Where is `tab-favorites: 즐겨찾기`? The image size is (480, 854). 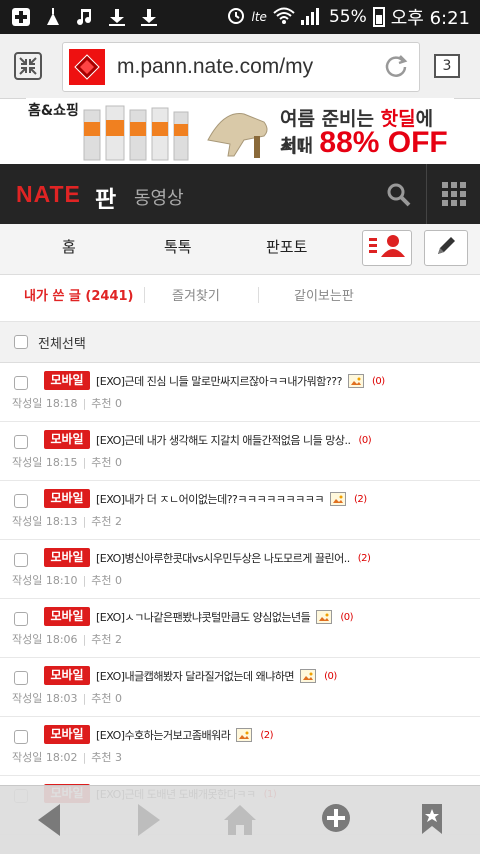
tab-favorites: 즐겨찾기 is located at coordinates (196, 294).